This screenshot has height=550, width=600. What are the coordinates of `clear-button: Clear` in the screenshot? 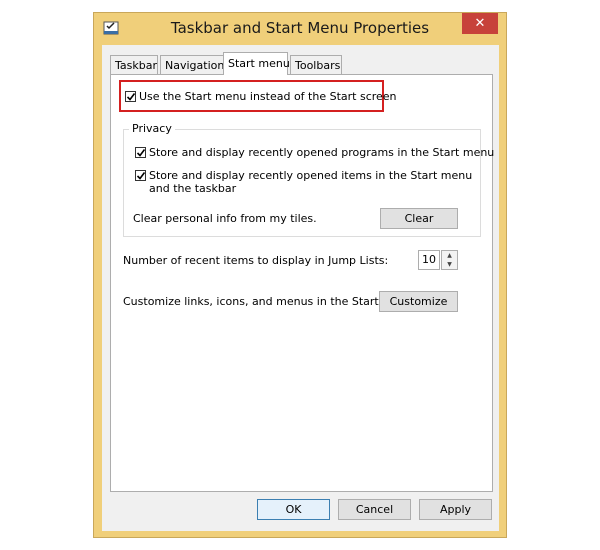 It's located at (419, 218).